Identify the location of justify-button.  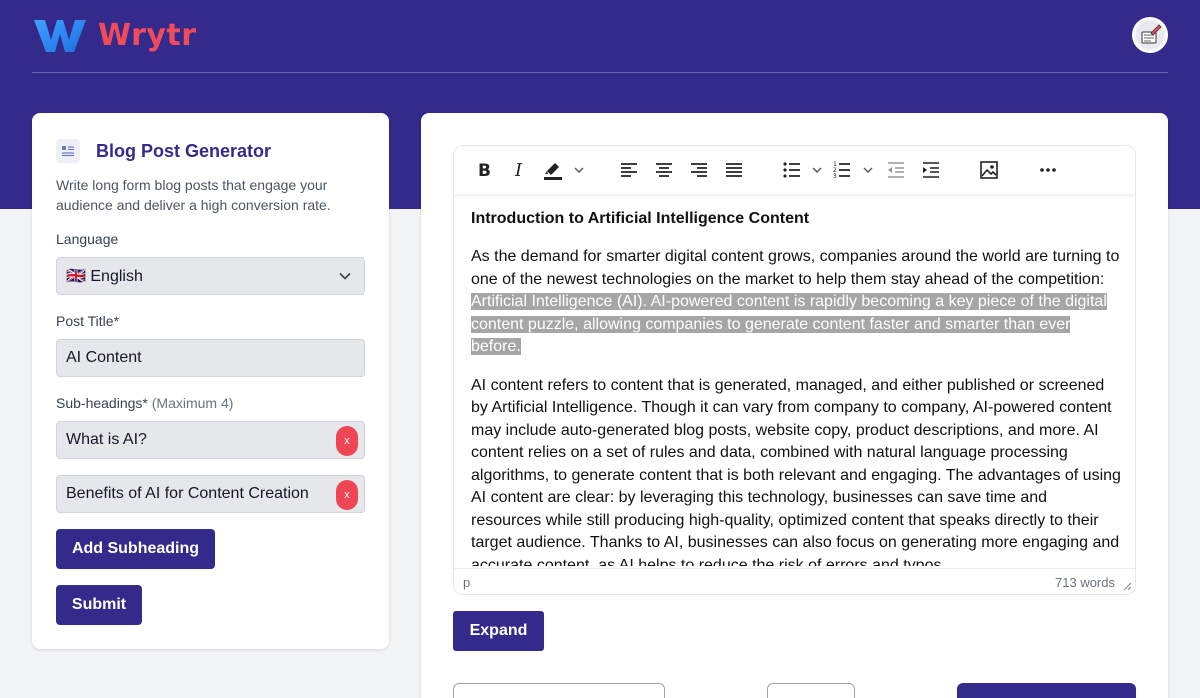
(734, 170).